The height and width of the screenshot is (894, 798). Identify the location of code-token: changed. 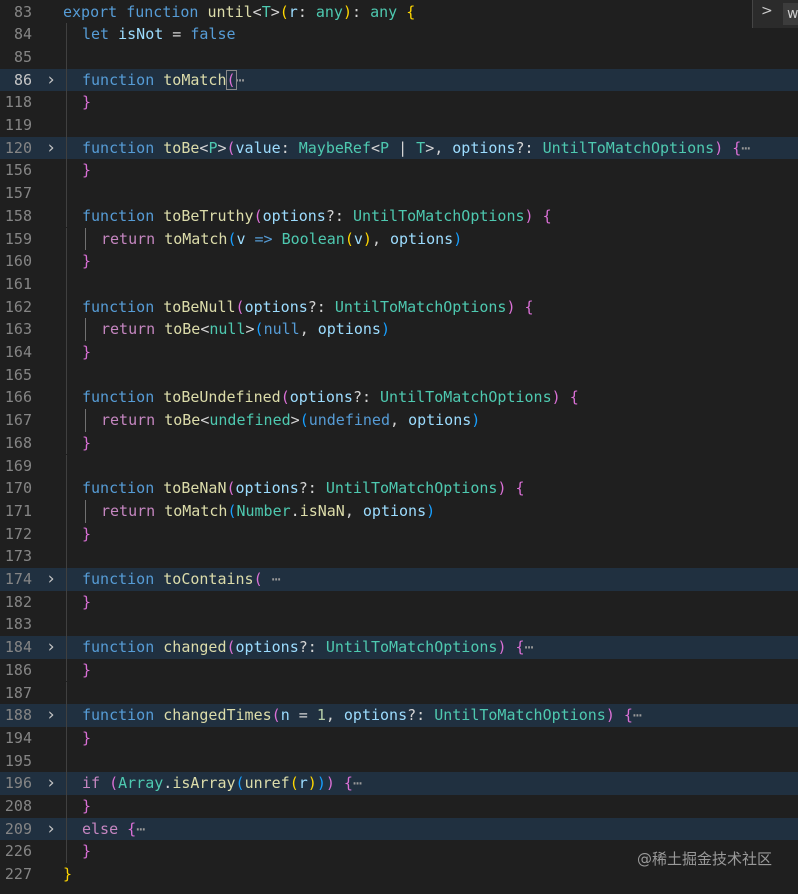
(195, 647).